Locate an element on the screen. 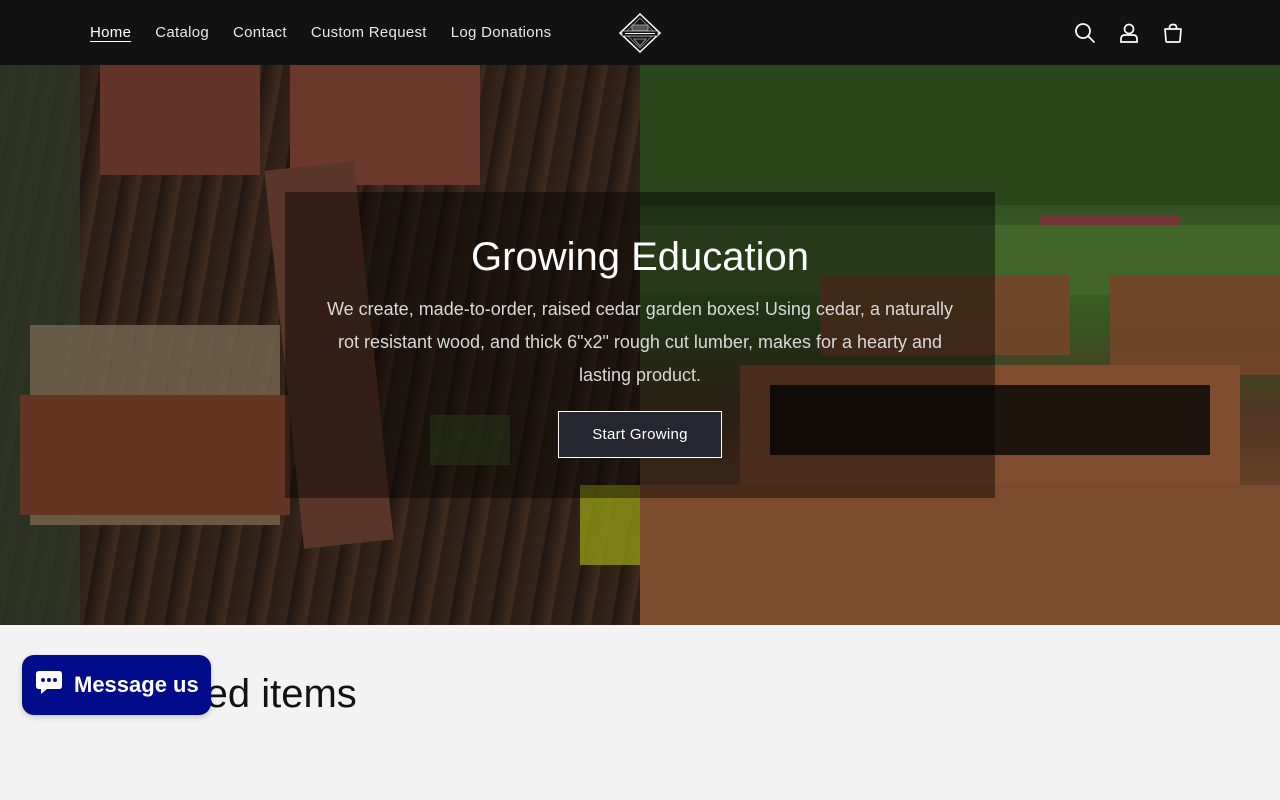 Image resolution: width=1280 pixels, height=800 pixels. hero-title: Growing Education is located at coordinates (640, 257).